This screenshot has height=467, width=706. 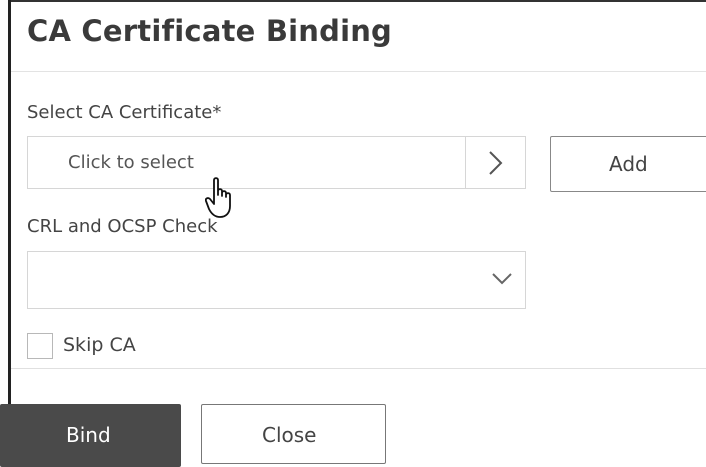 I want to click on add-certificate-button: Add, so click(x=628, y=164).